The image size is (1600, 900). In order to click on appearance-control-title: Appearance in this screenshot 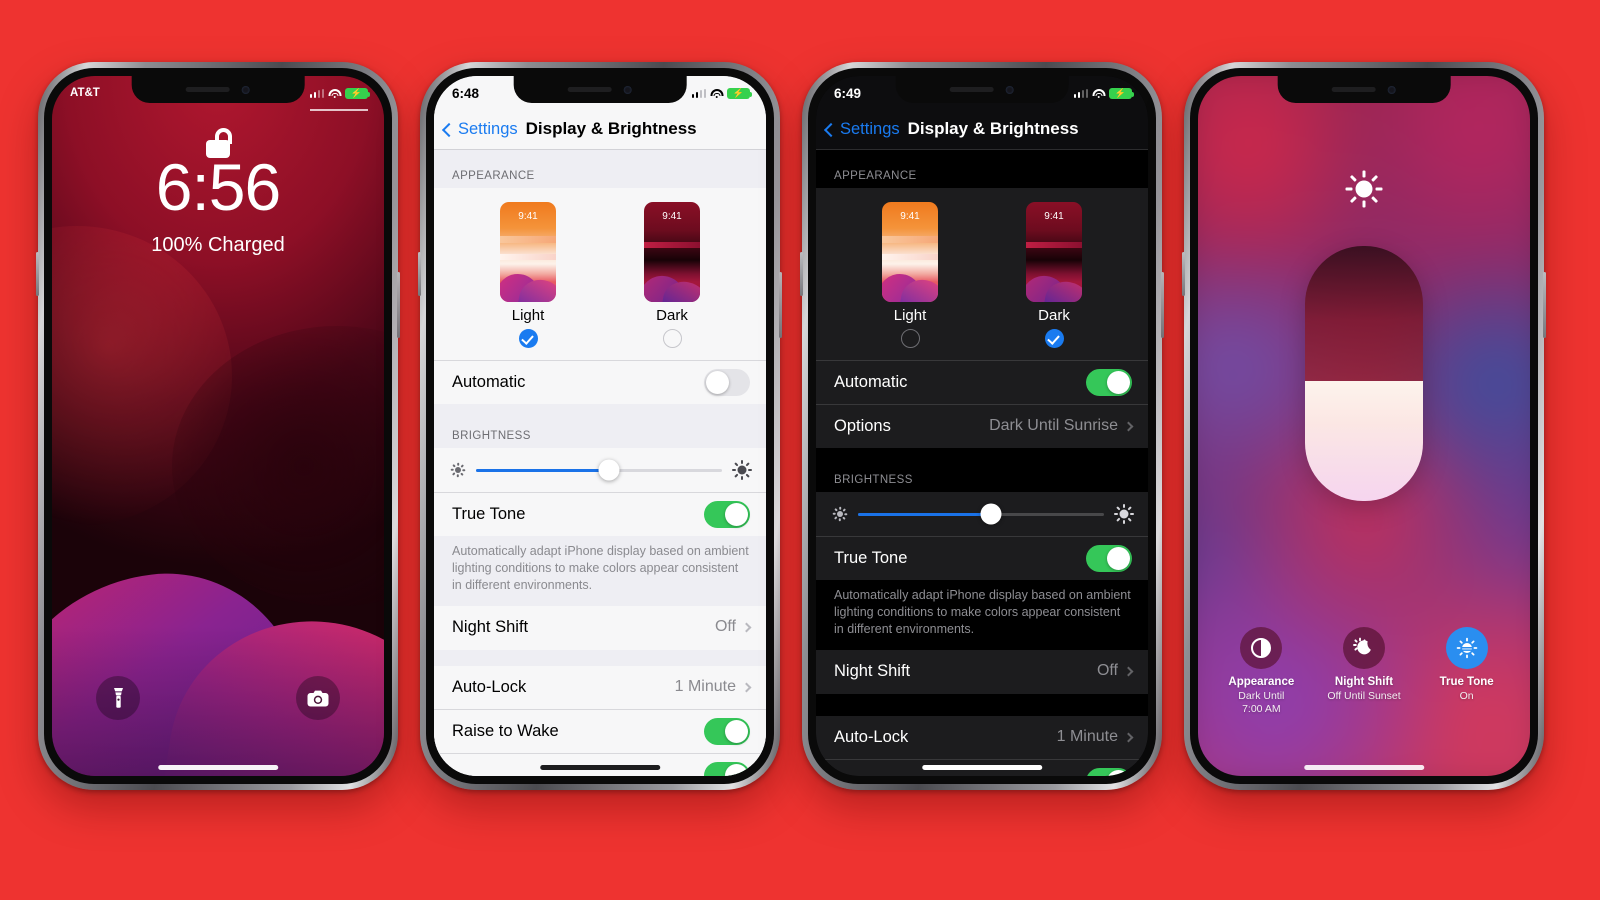, I will do `click(1261, 682)`.